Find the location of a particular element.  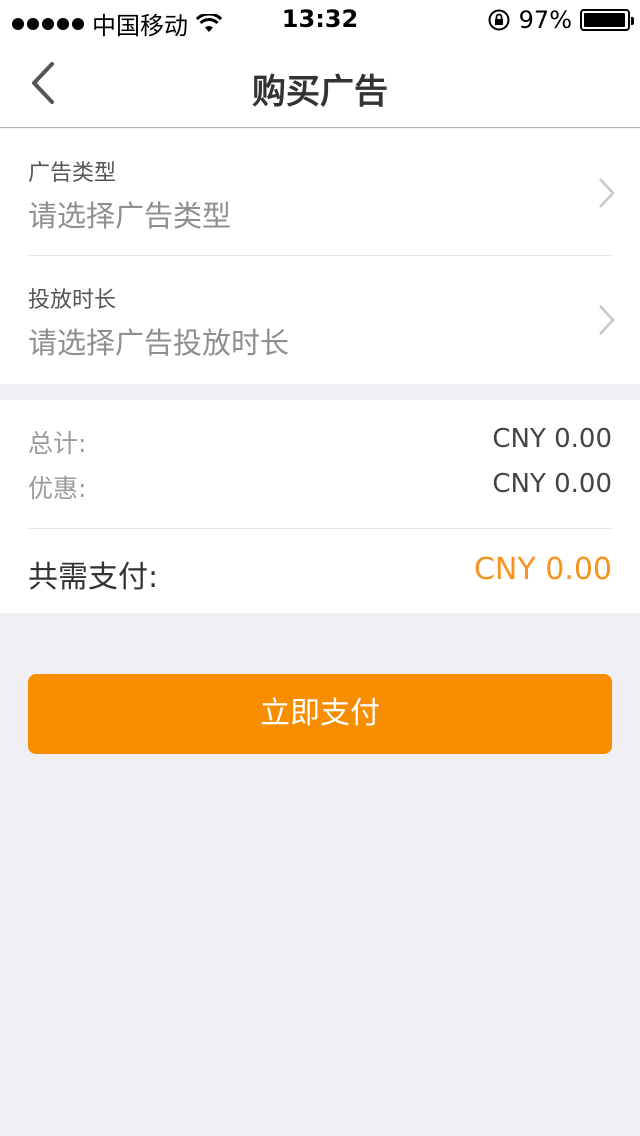

duration-label: 投放时长 is located at coordinates (72, 300).